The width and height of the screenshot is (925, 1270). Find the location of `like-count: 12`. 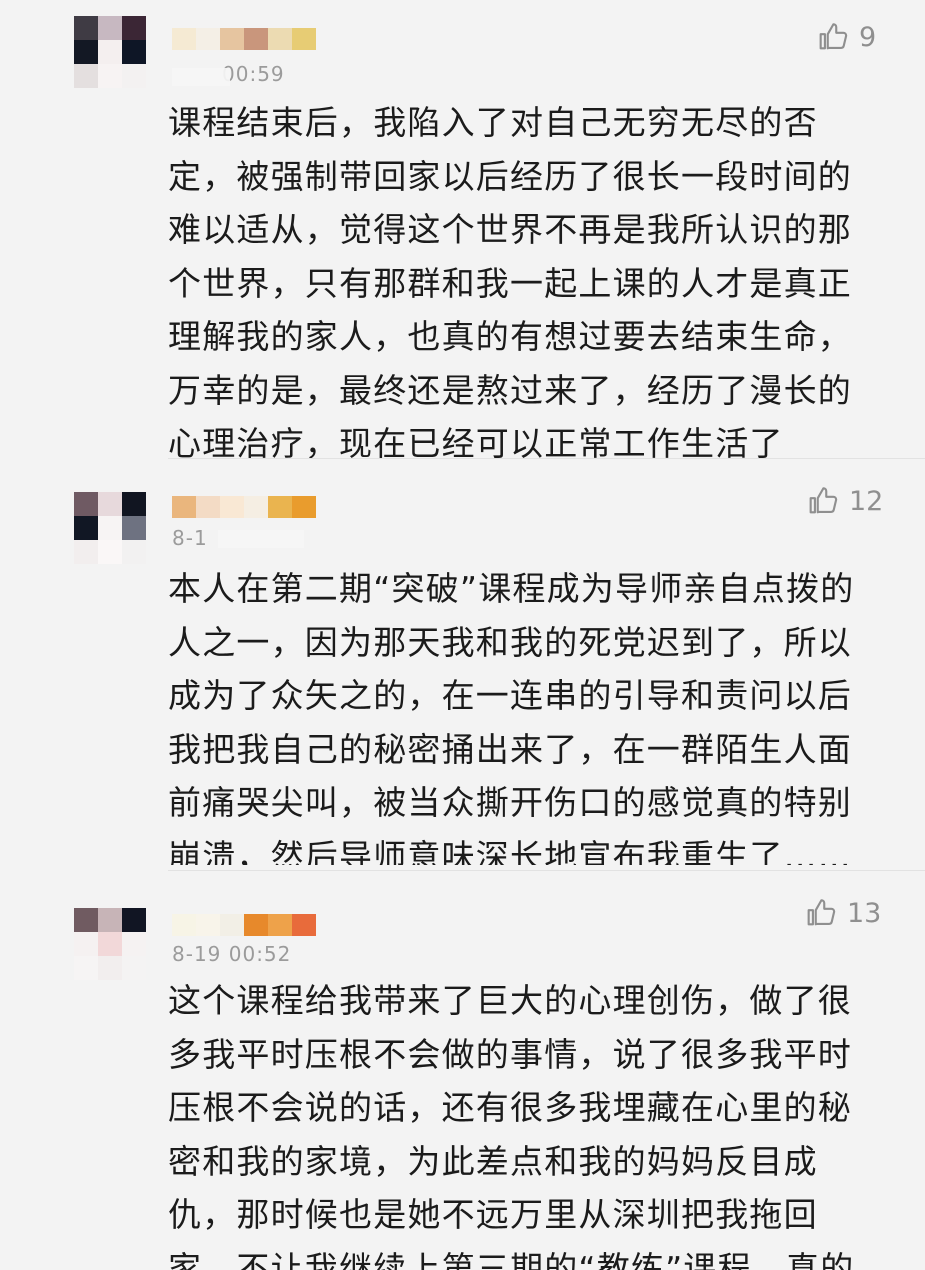

like-count: 12 is located at coordinates (866, 501).